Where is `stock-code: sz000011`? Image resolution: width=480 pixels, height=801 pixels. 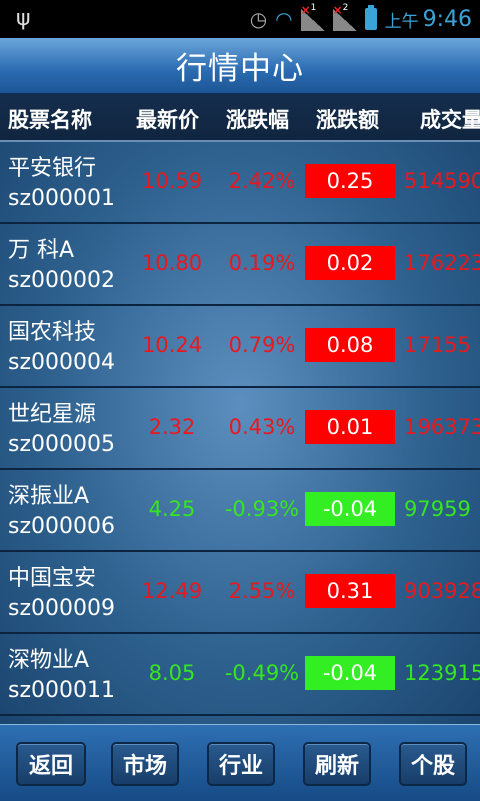
stock-code: sz000011 is located at coordinates (61, 690).